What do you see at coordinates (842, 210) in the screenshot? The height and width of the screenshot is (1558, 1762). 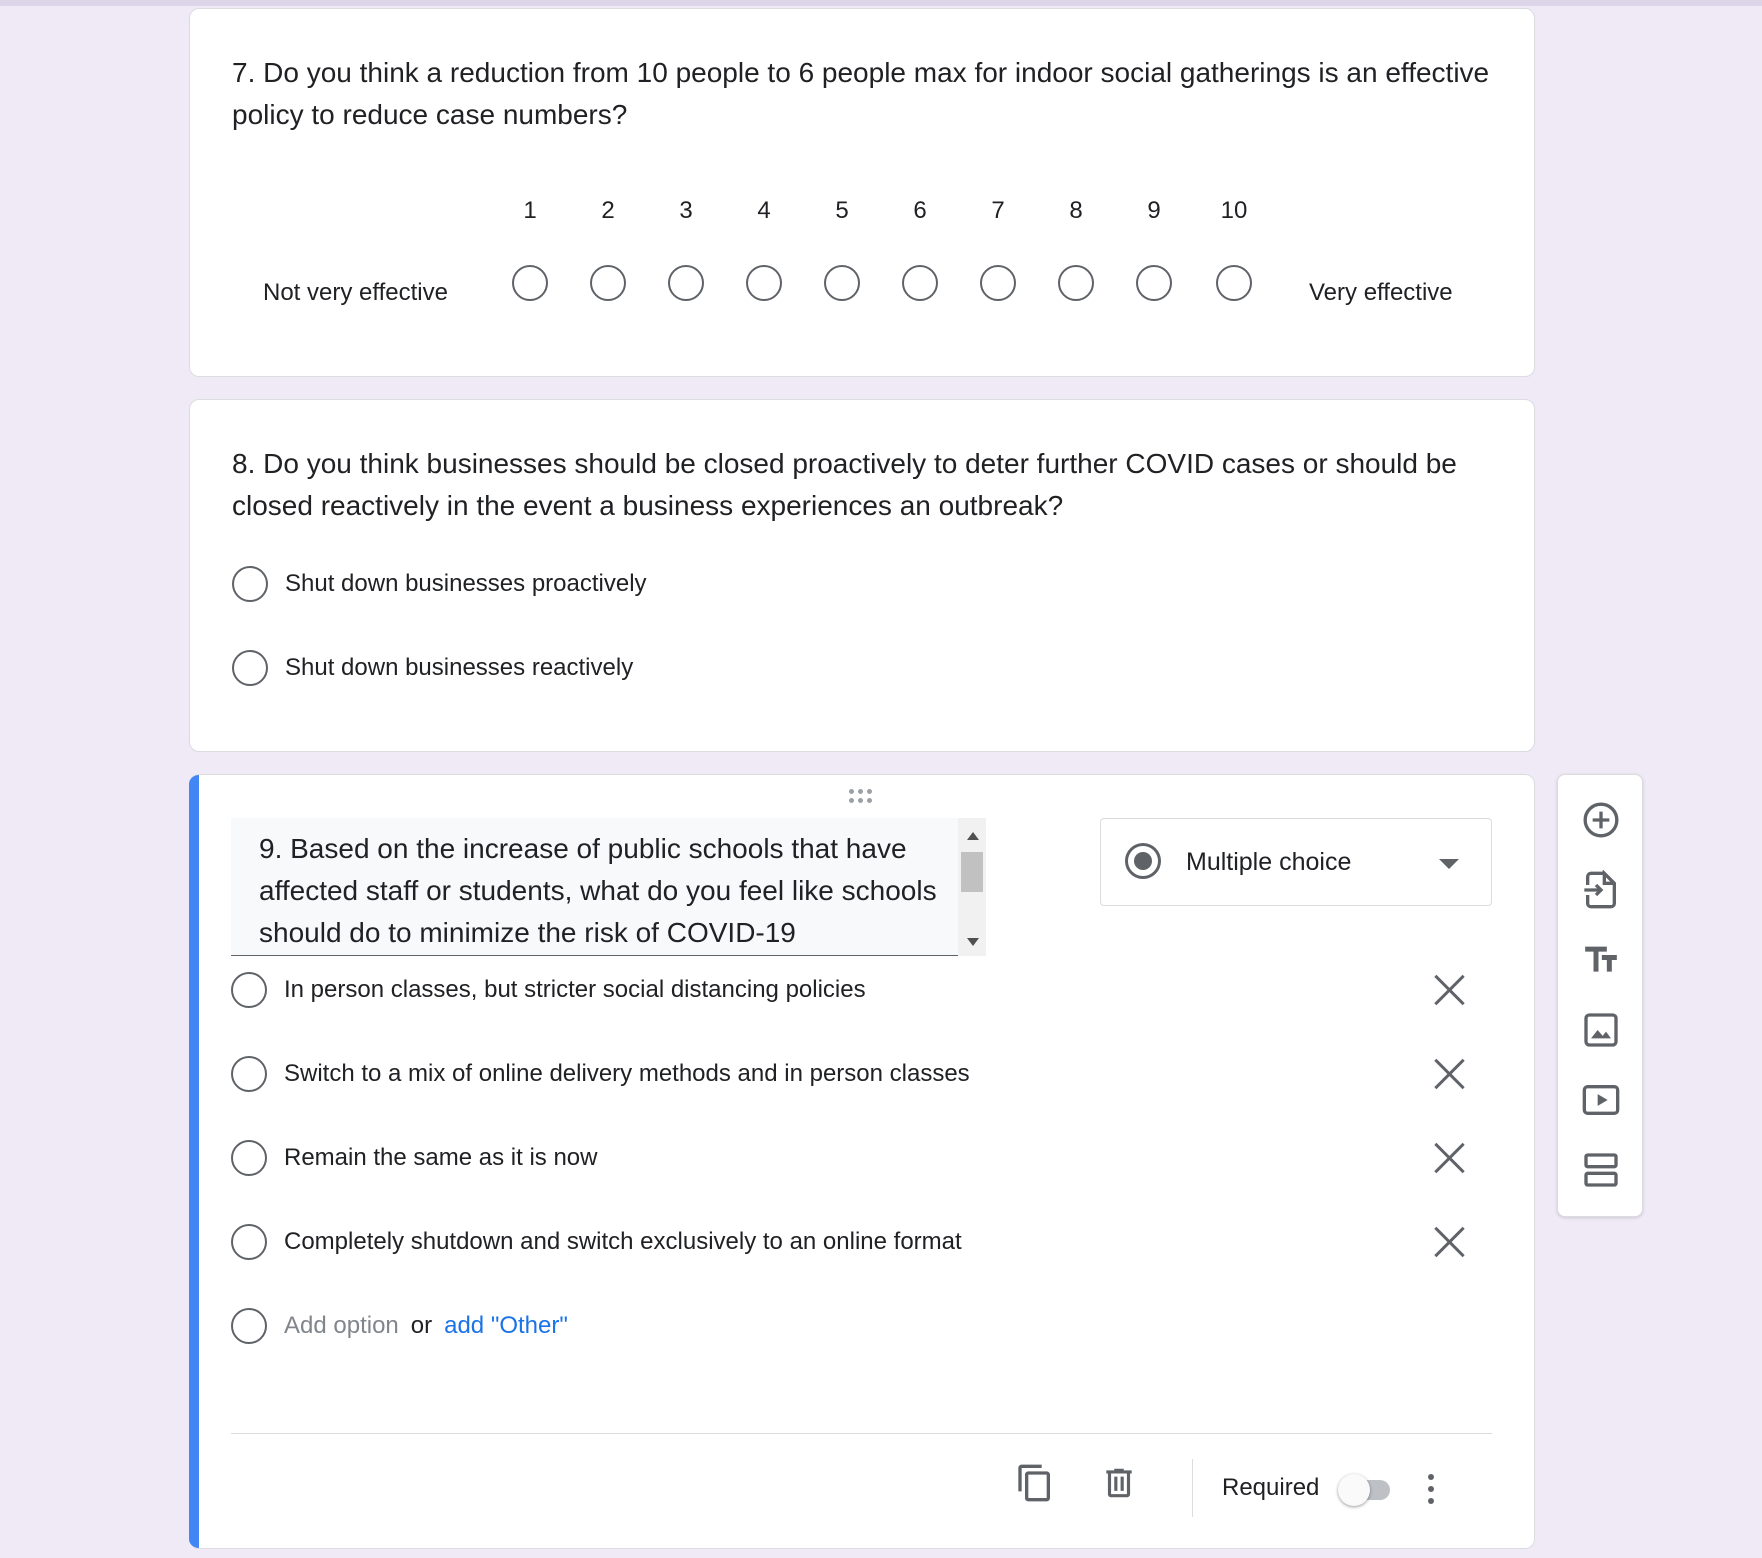 I see `scale-number: 5` at bounding box center [842, 210].